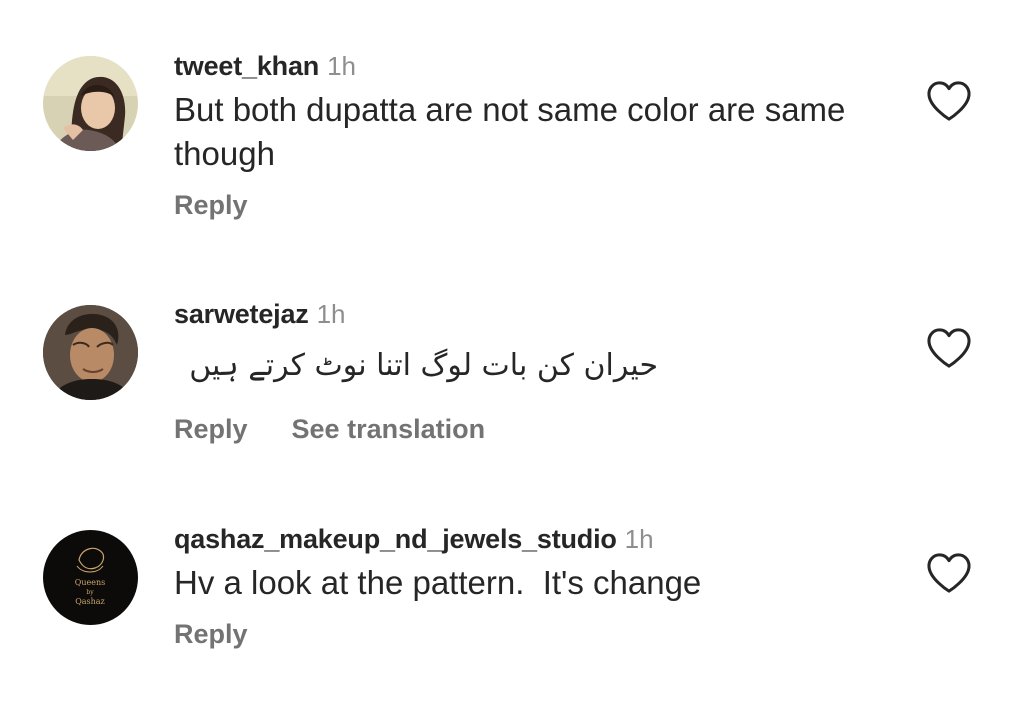 This screenshot has width=1024, height=707. What do you see at coordinates (241, 314) in the screenshot?
I see `username: sarwetejaz` at bounding box center [241, 314].